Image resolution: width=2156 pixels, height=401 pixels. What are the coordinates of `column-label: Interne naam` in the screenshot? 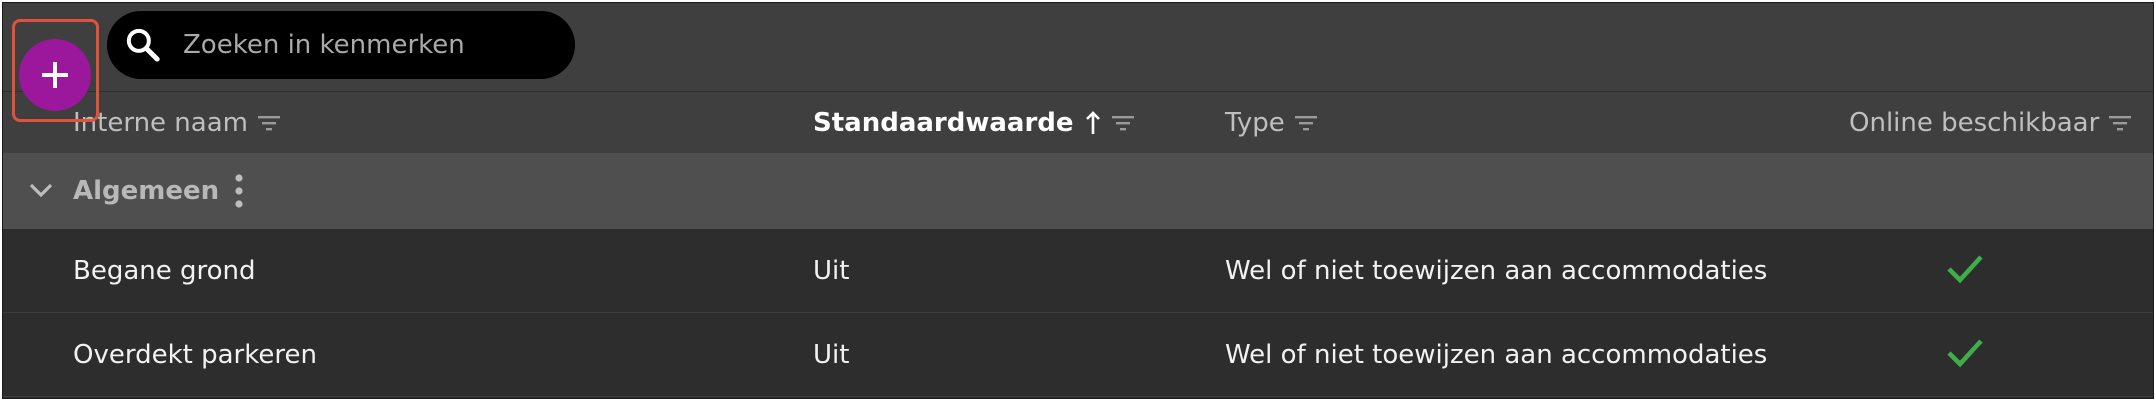 It's located at (160, 123).